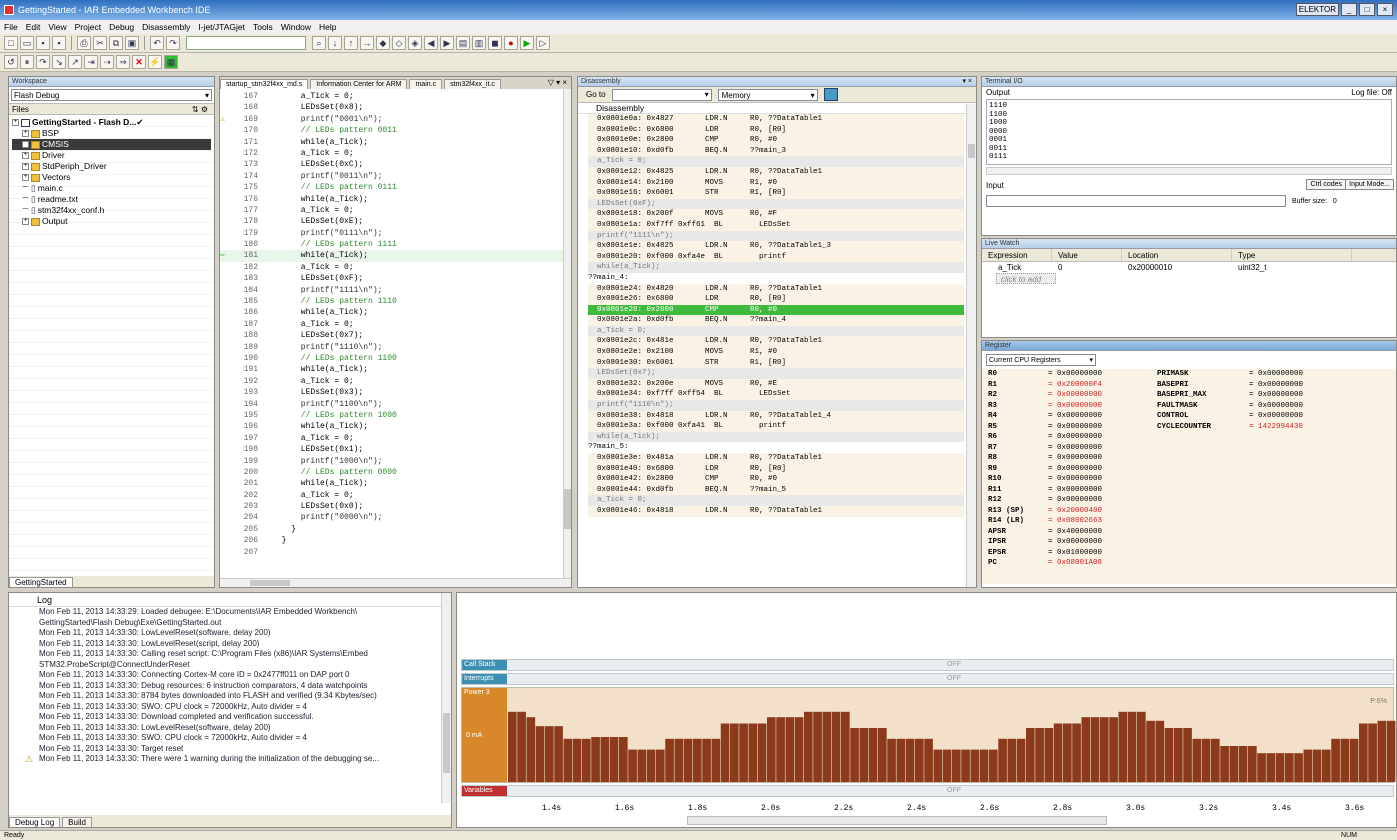  What do you see at coordinates (11, 43) in the screenshot?
I see `new-file-icon: □` at bounding box center [11, 43].